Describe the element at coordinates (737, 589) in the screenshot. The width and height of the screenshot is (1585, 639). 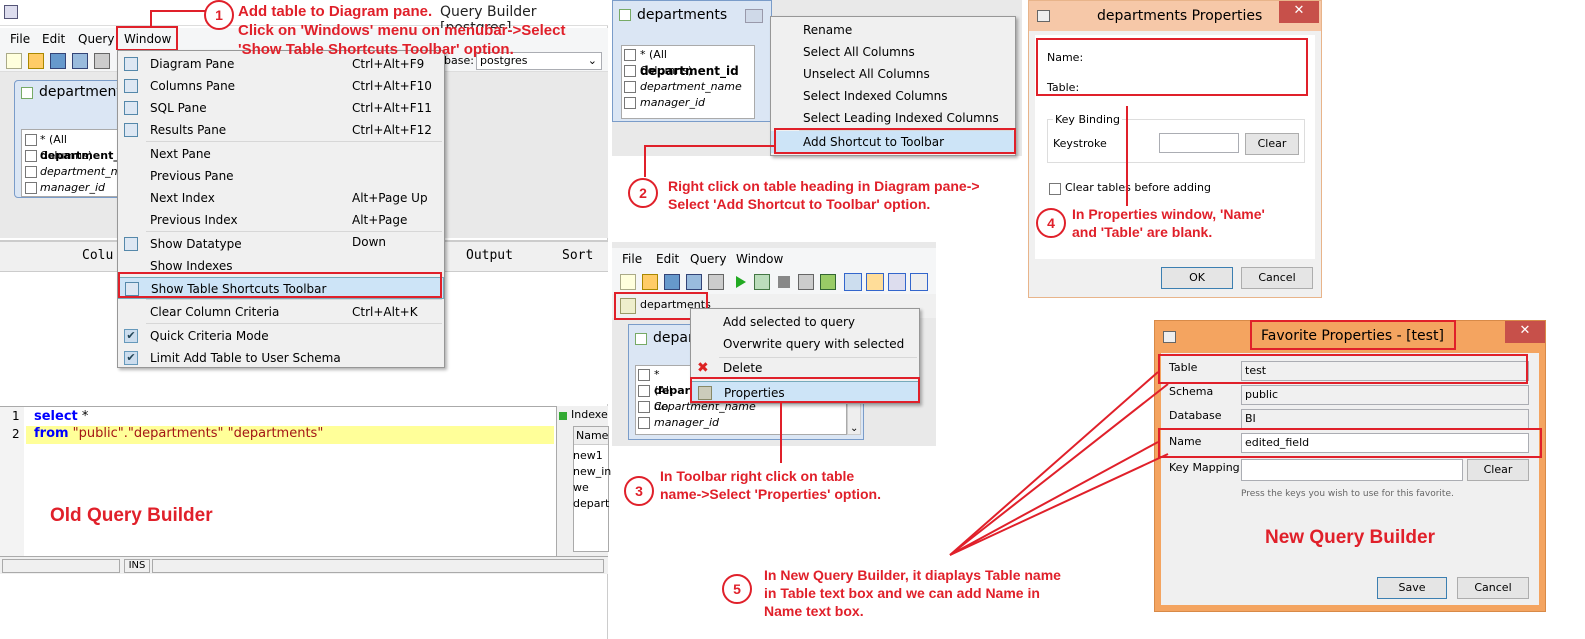
I see `step5-marker: 5` at that location.